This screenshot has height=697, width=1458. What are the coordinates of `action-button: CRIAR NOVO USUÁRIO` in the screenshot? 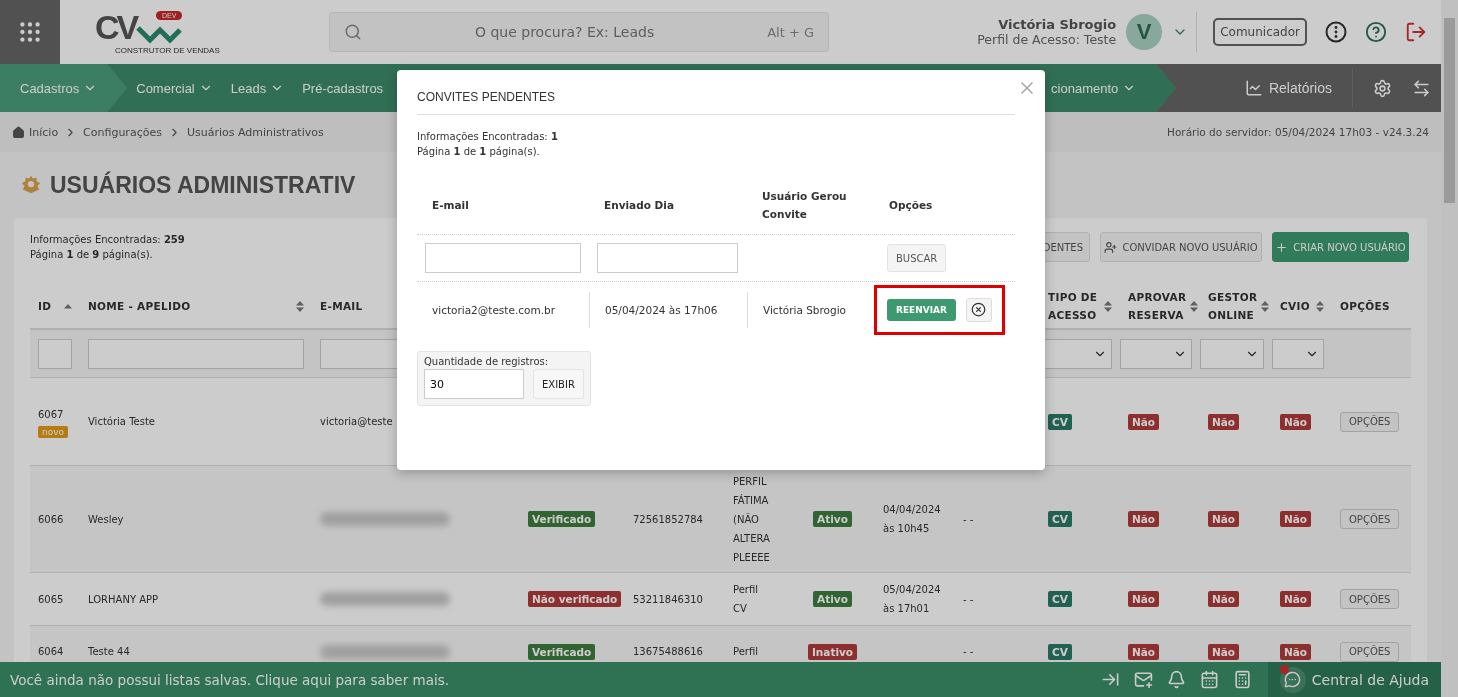 It's located at (1340, 247).